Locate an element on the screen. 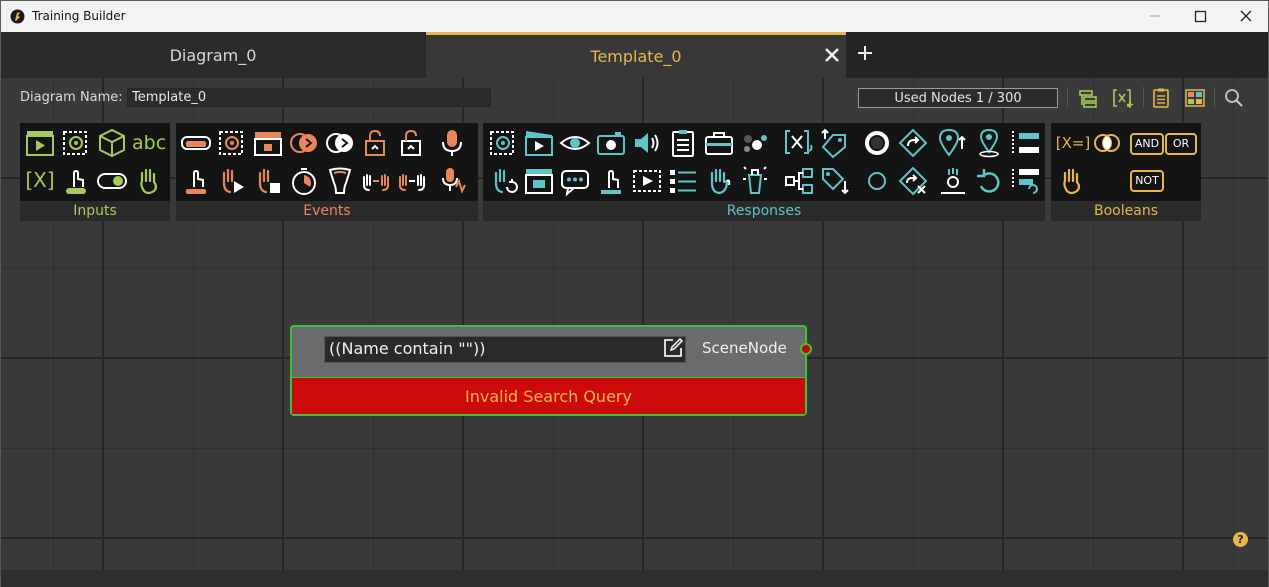 The image size is (1269, 587). not-label: NOT is located at coordinates (1147, 180).